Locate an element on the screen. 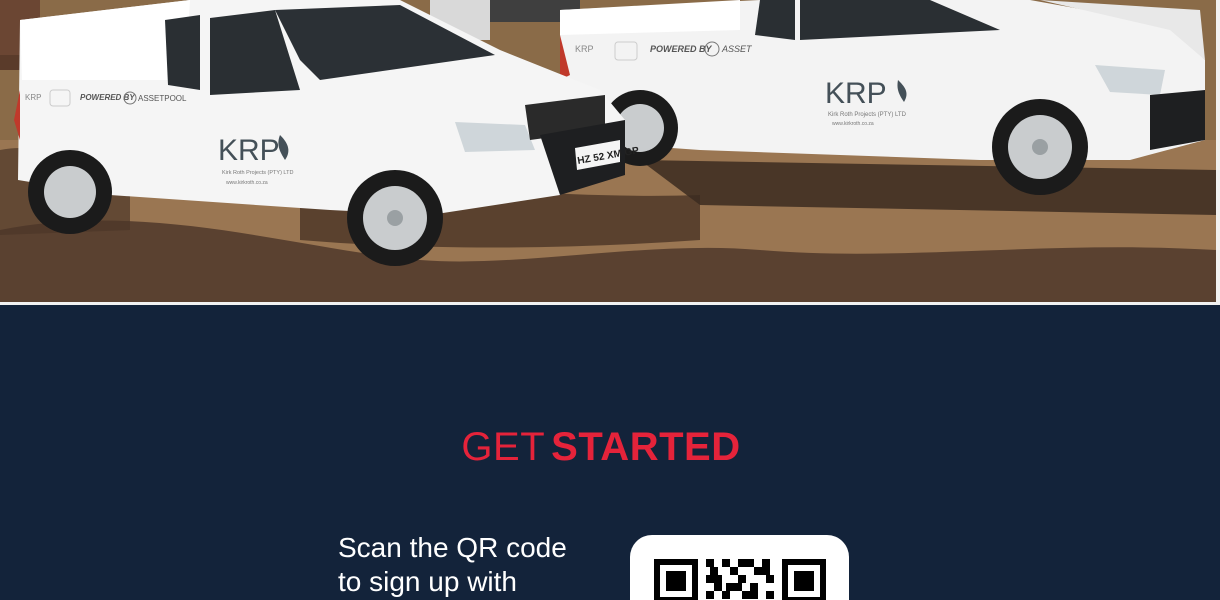 The image size is (1220, 600). left-company-name: Kirk Roth Projects (PTY) LTD is located at coordinates (257, 173).